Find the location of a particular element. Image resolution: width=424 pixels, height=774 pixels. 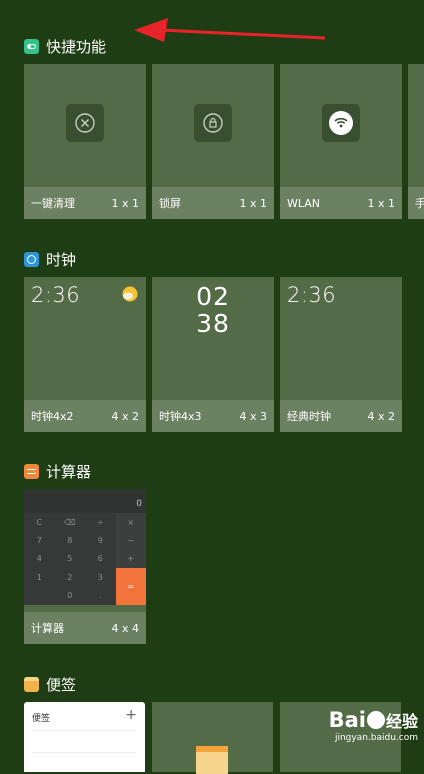

tile-label: 手 is located at coordinates (419, 203).